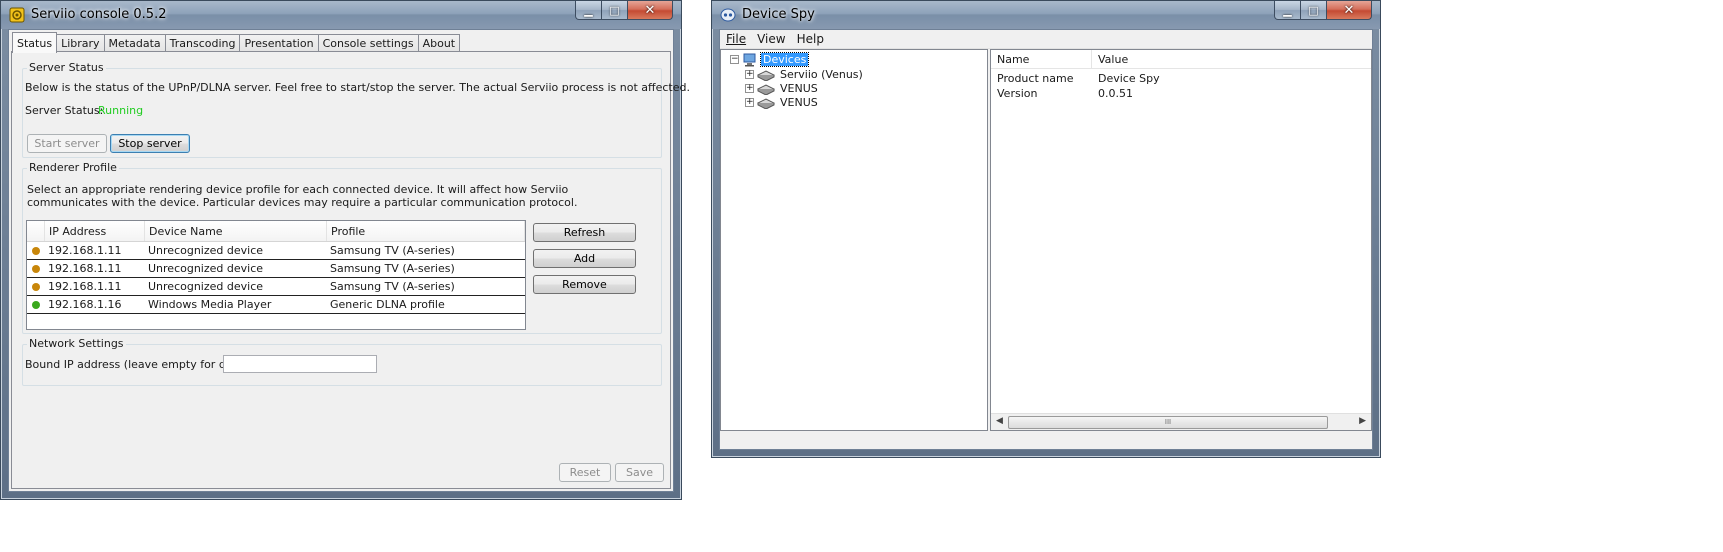  Describe the element at coordinates (749, 59) in the screenshot. I see `network-devices-icon` at that location.